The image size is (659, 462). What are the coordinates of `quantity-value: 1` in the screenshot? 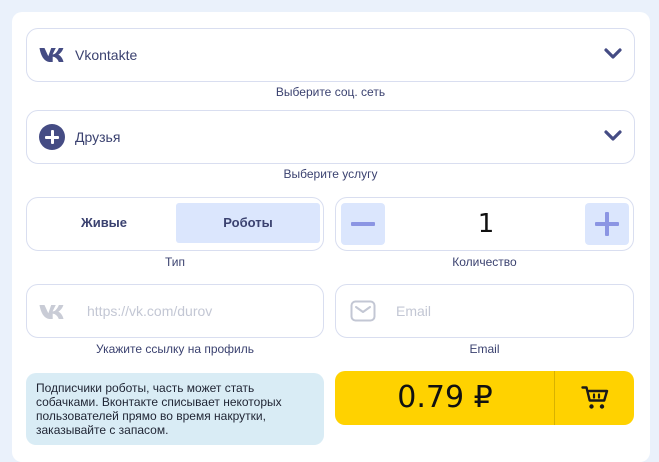 It's located at (486, 224).